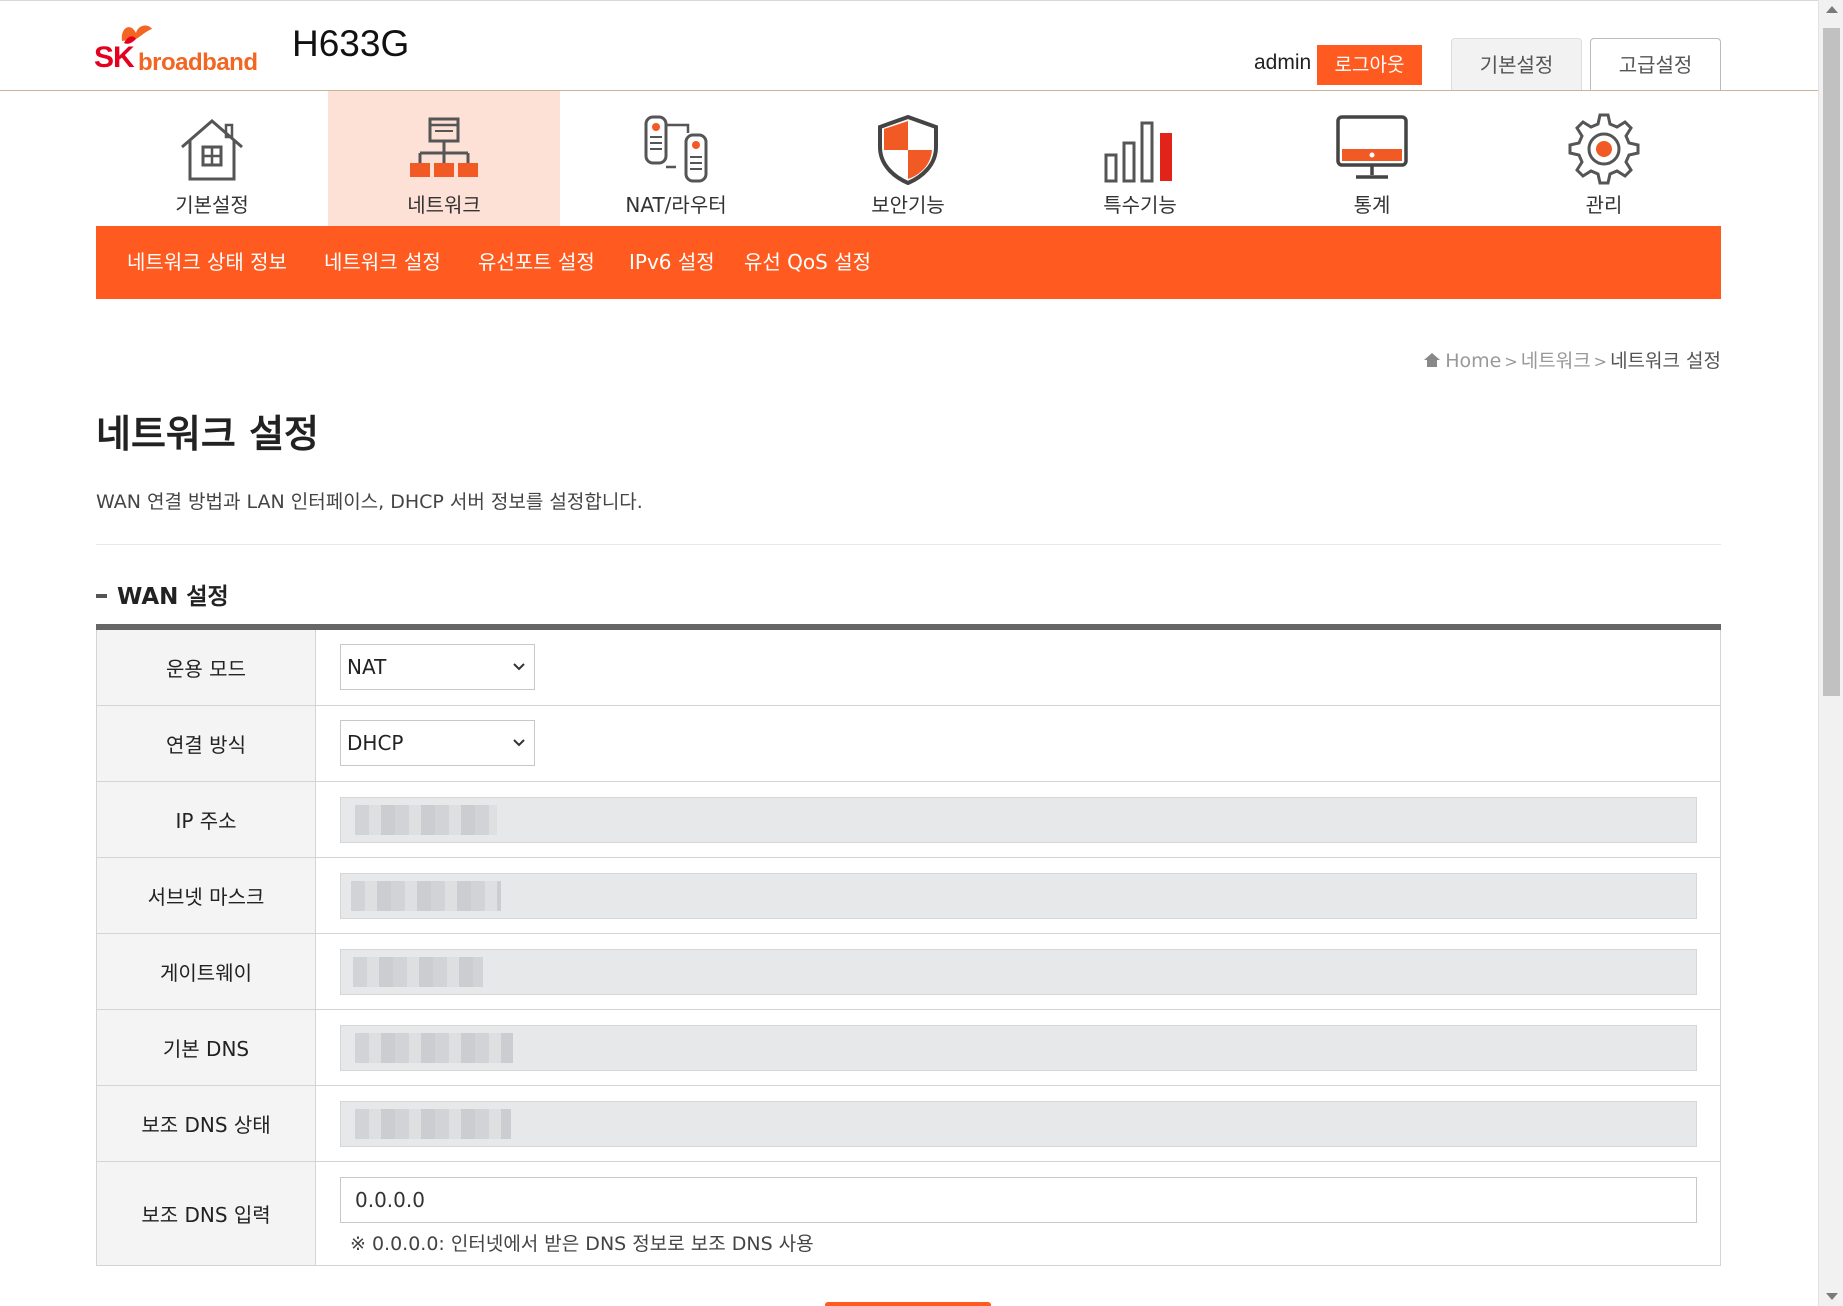  Describe the element at coordinates (1018, 1124) in the screenshot. I see `secondary-dns-status-field` at that location.